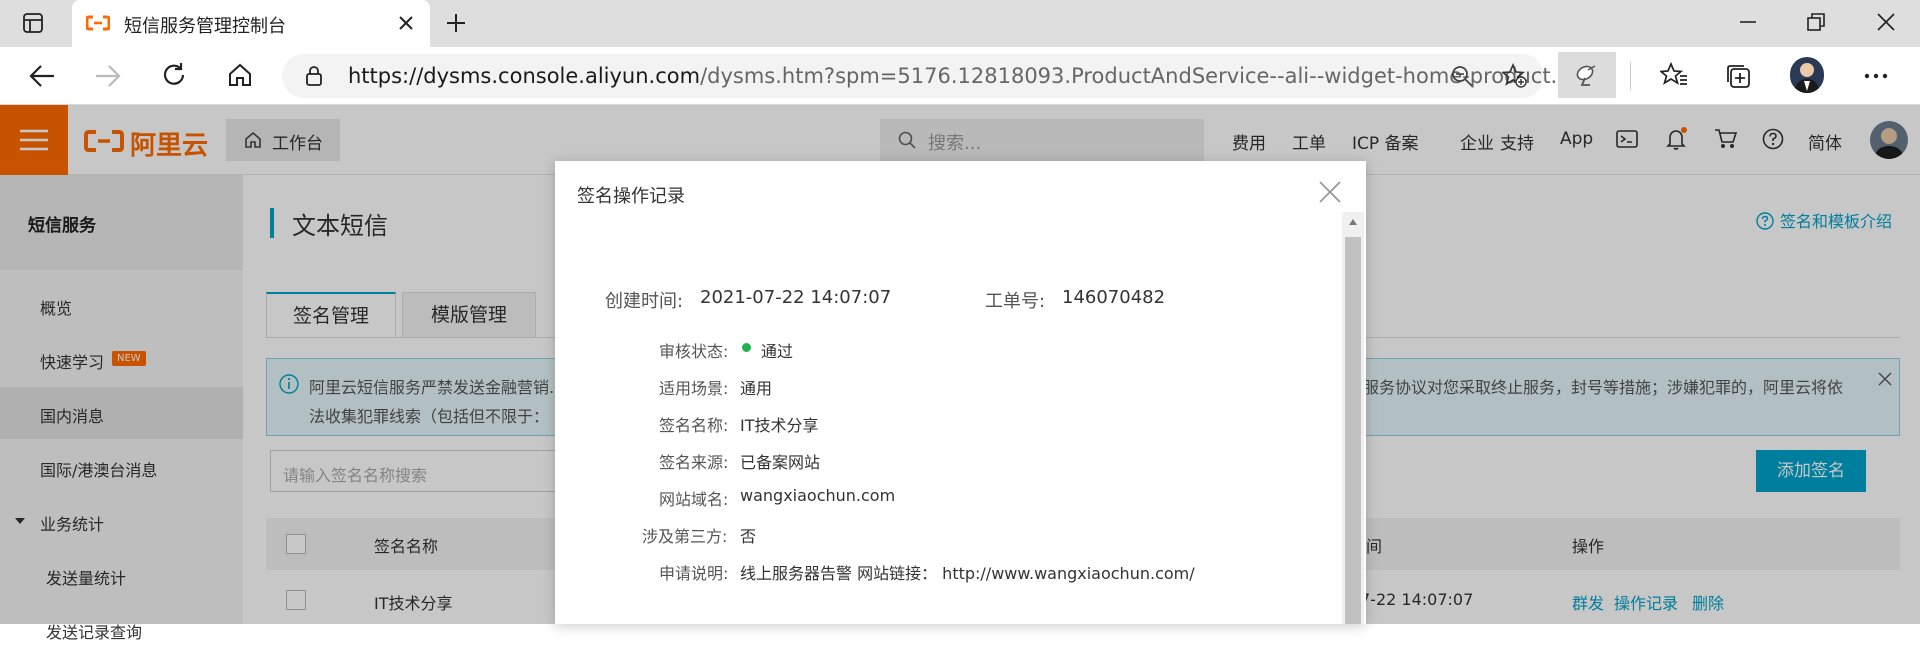 This screenshot has width=1920, height=655. What do you see at coordinates (777, 351) in the screenshot?
I see `field-value-status: 通过` at bounding box center [777, 351].